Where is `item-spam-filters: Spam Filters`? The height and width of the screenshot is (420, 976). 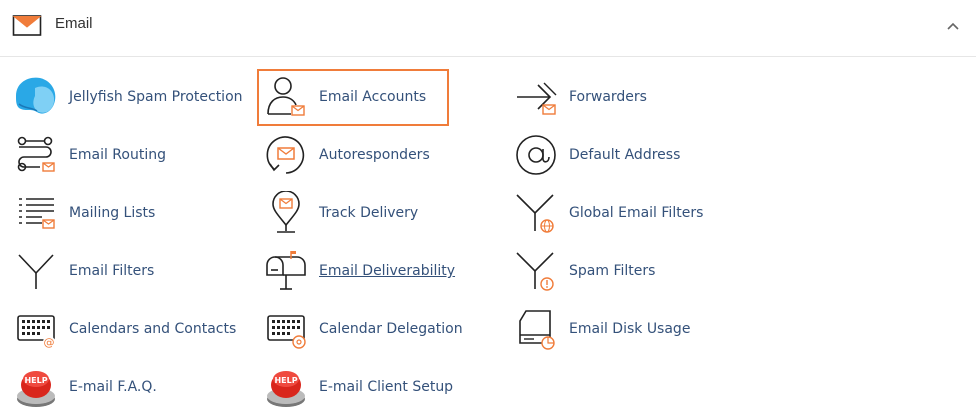
item-spam-filters: Spam Filters is located at coordinates (632, 271).